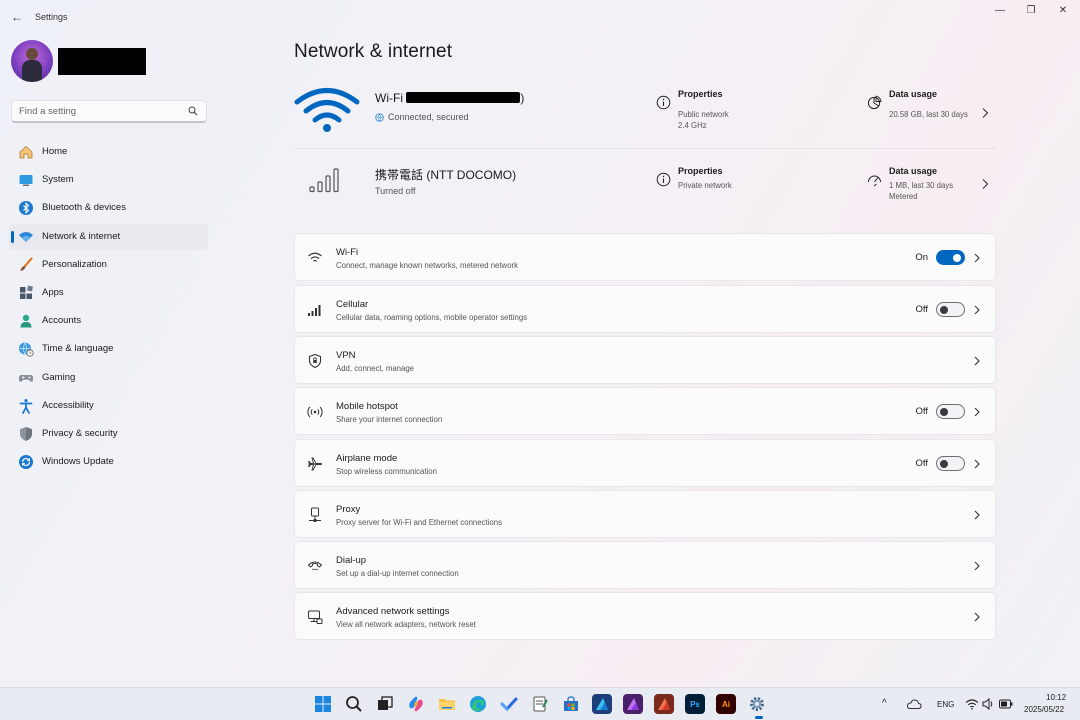  Describe the element at coordinates (422, 117) in the screenshot. I see `wifi-status: Connected, secured` at that location.